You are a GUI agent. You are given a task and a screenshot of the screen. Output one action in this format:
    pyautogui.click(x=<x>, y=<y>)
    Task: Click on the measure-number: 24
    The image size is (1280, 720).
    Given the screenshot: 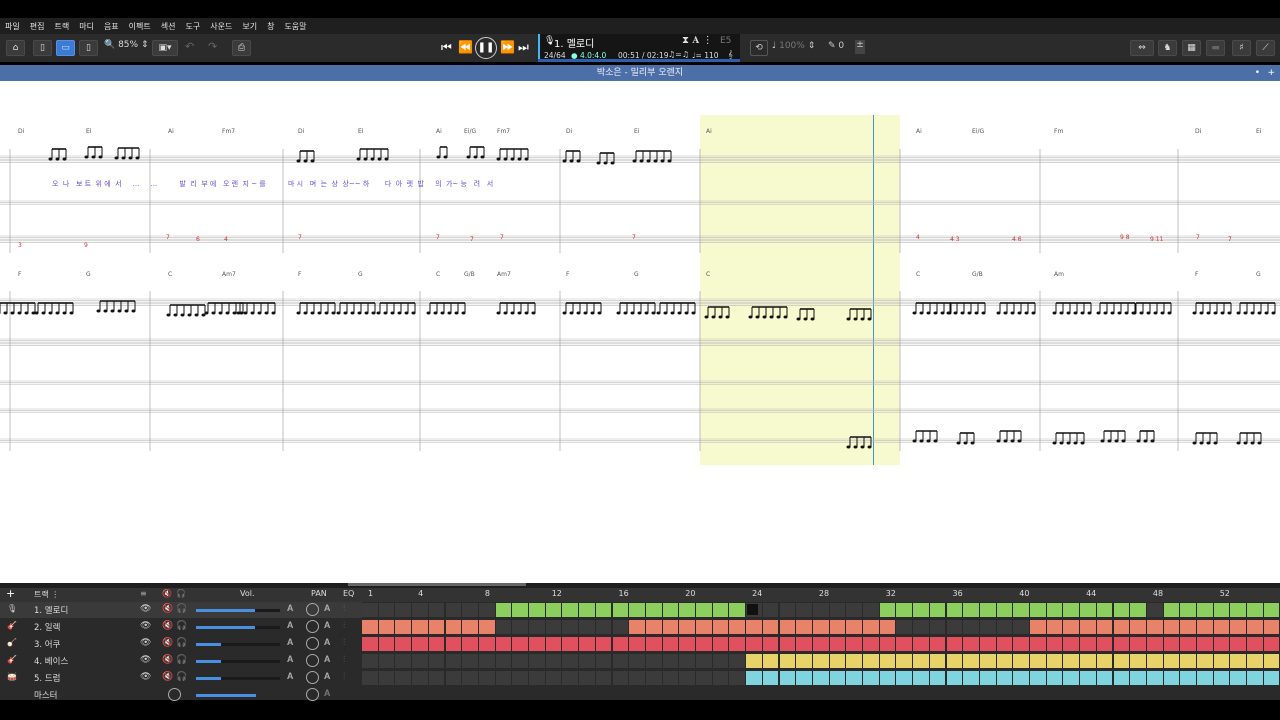 What is the action you would take?
    pyautogui.click(x=757, y=593)
    